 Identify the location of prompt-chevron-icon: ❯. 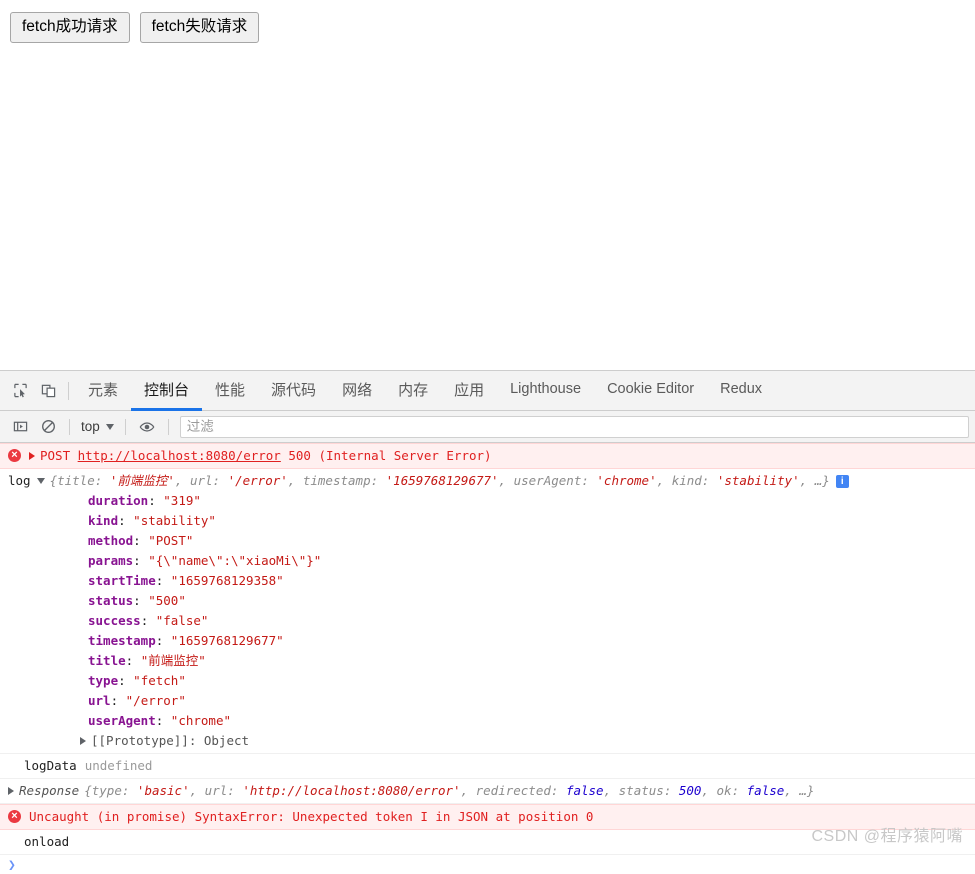
(12, 865).